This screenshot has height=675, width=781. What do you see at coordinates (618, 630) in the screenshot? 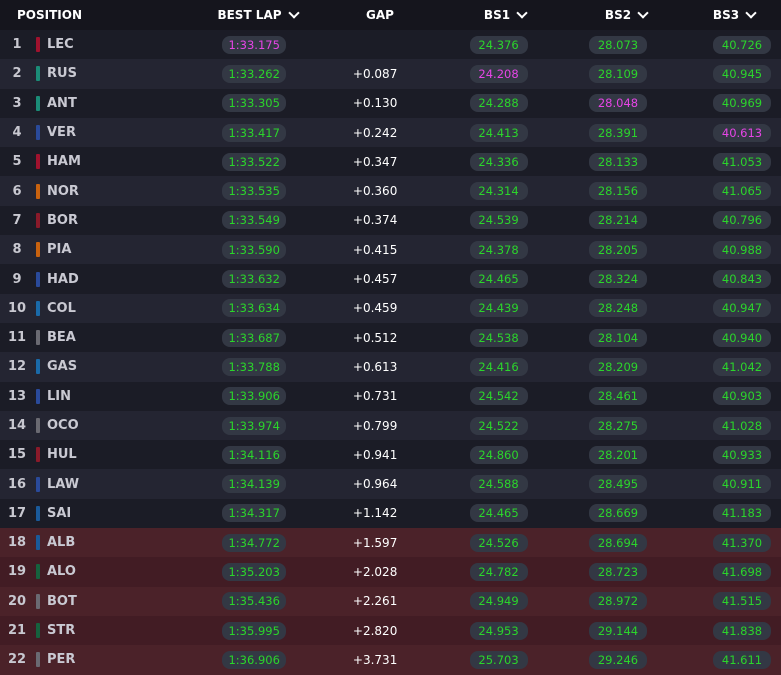
I see `bs2-cell: 29.144` at bounding box center [618, 630].